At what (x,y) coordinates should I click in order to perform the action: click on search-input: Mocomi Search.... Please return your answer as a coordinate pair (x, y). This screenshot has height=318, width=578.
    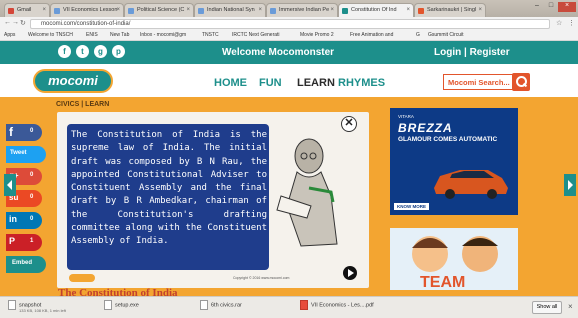
    Looking at the image, I should click on (478, 82).